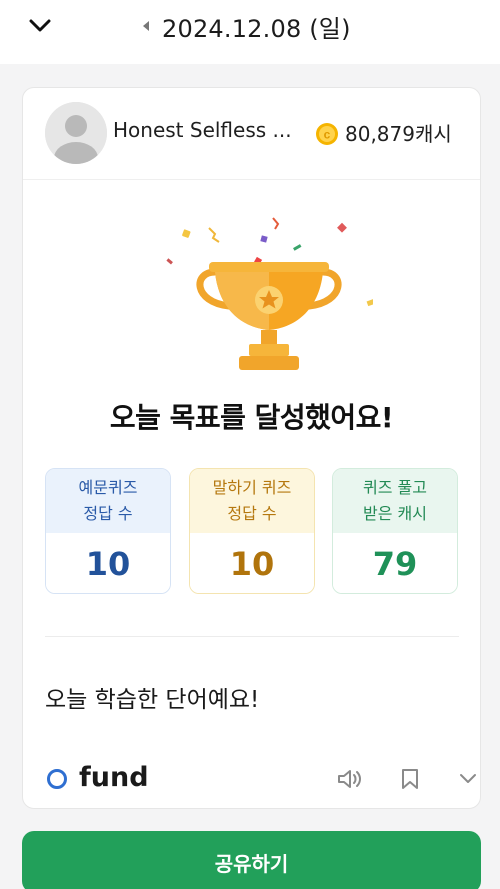 The width and height of the screenshot is (500, 889). I want to click on profile-header: Honest Selfless ... c 80,879캐시, so click(251, 134).